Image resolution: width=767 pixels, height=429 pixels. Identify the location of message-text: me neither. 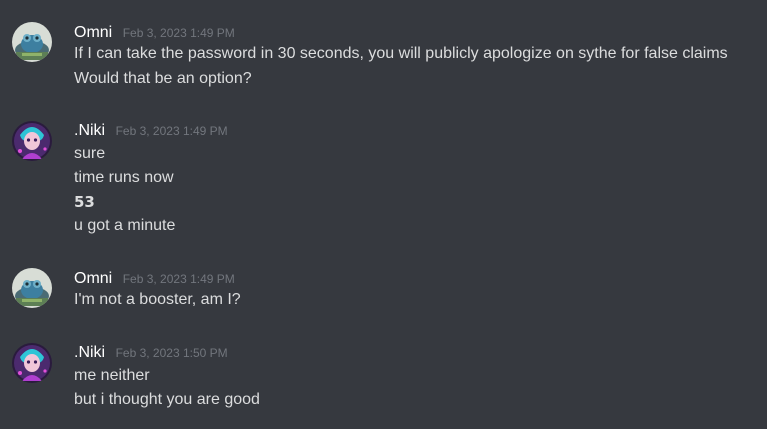
(112, 375).